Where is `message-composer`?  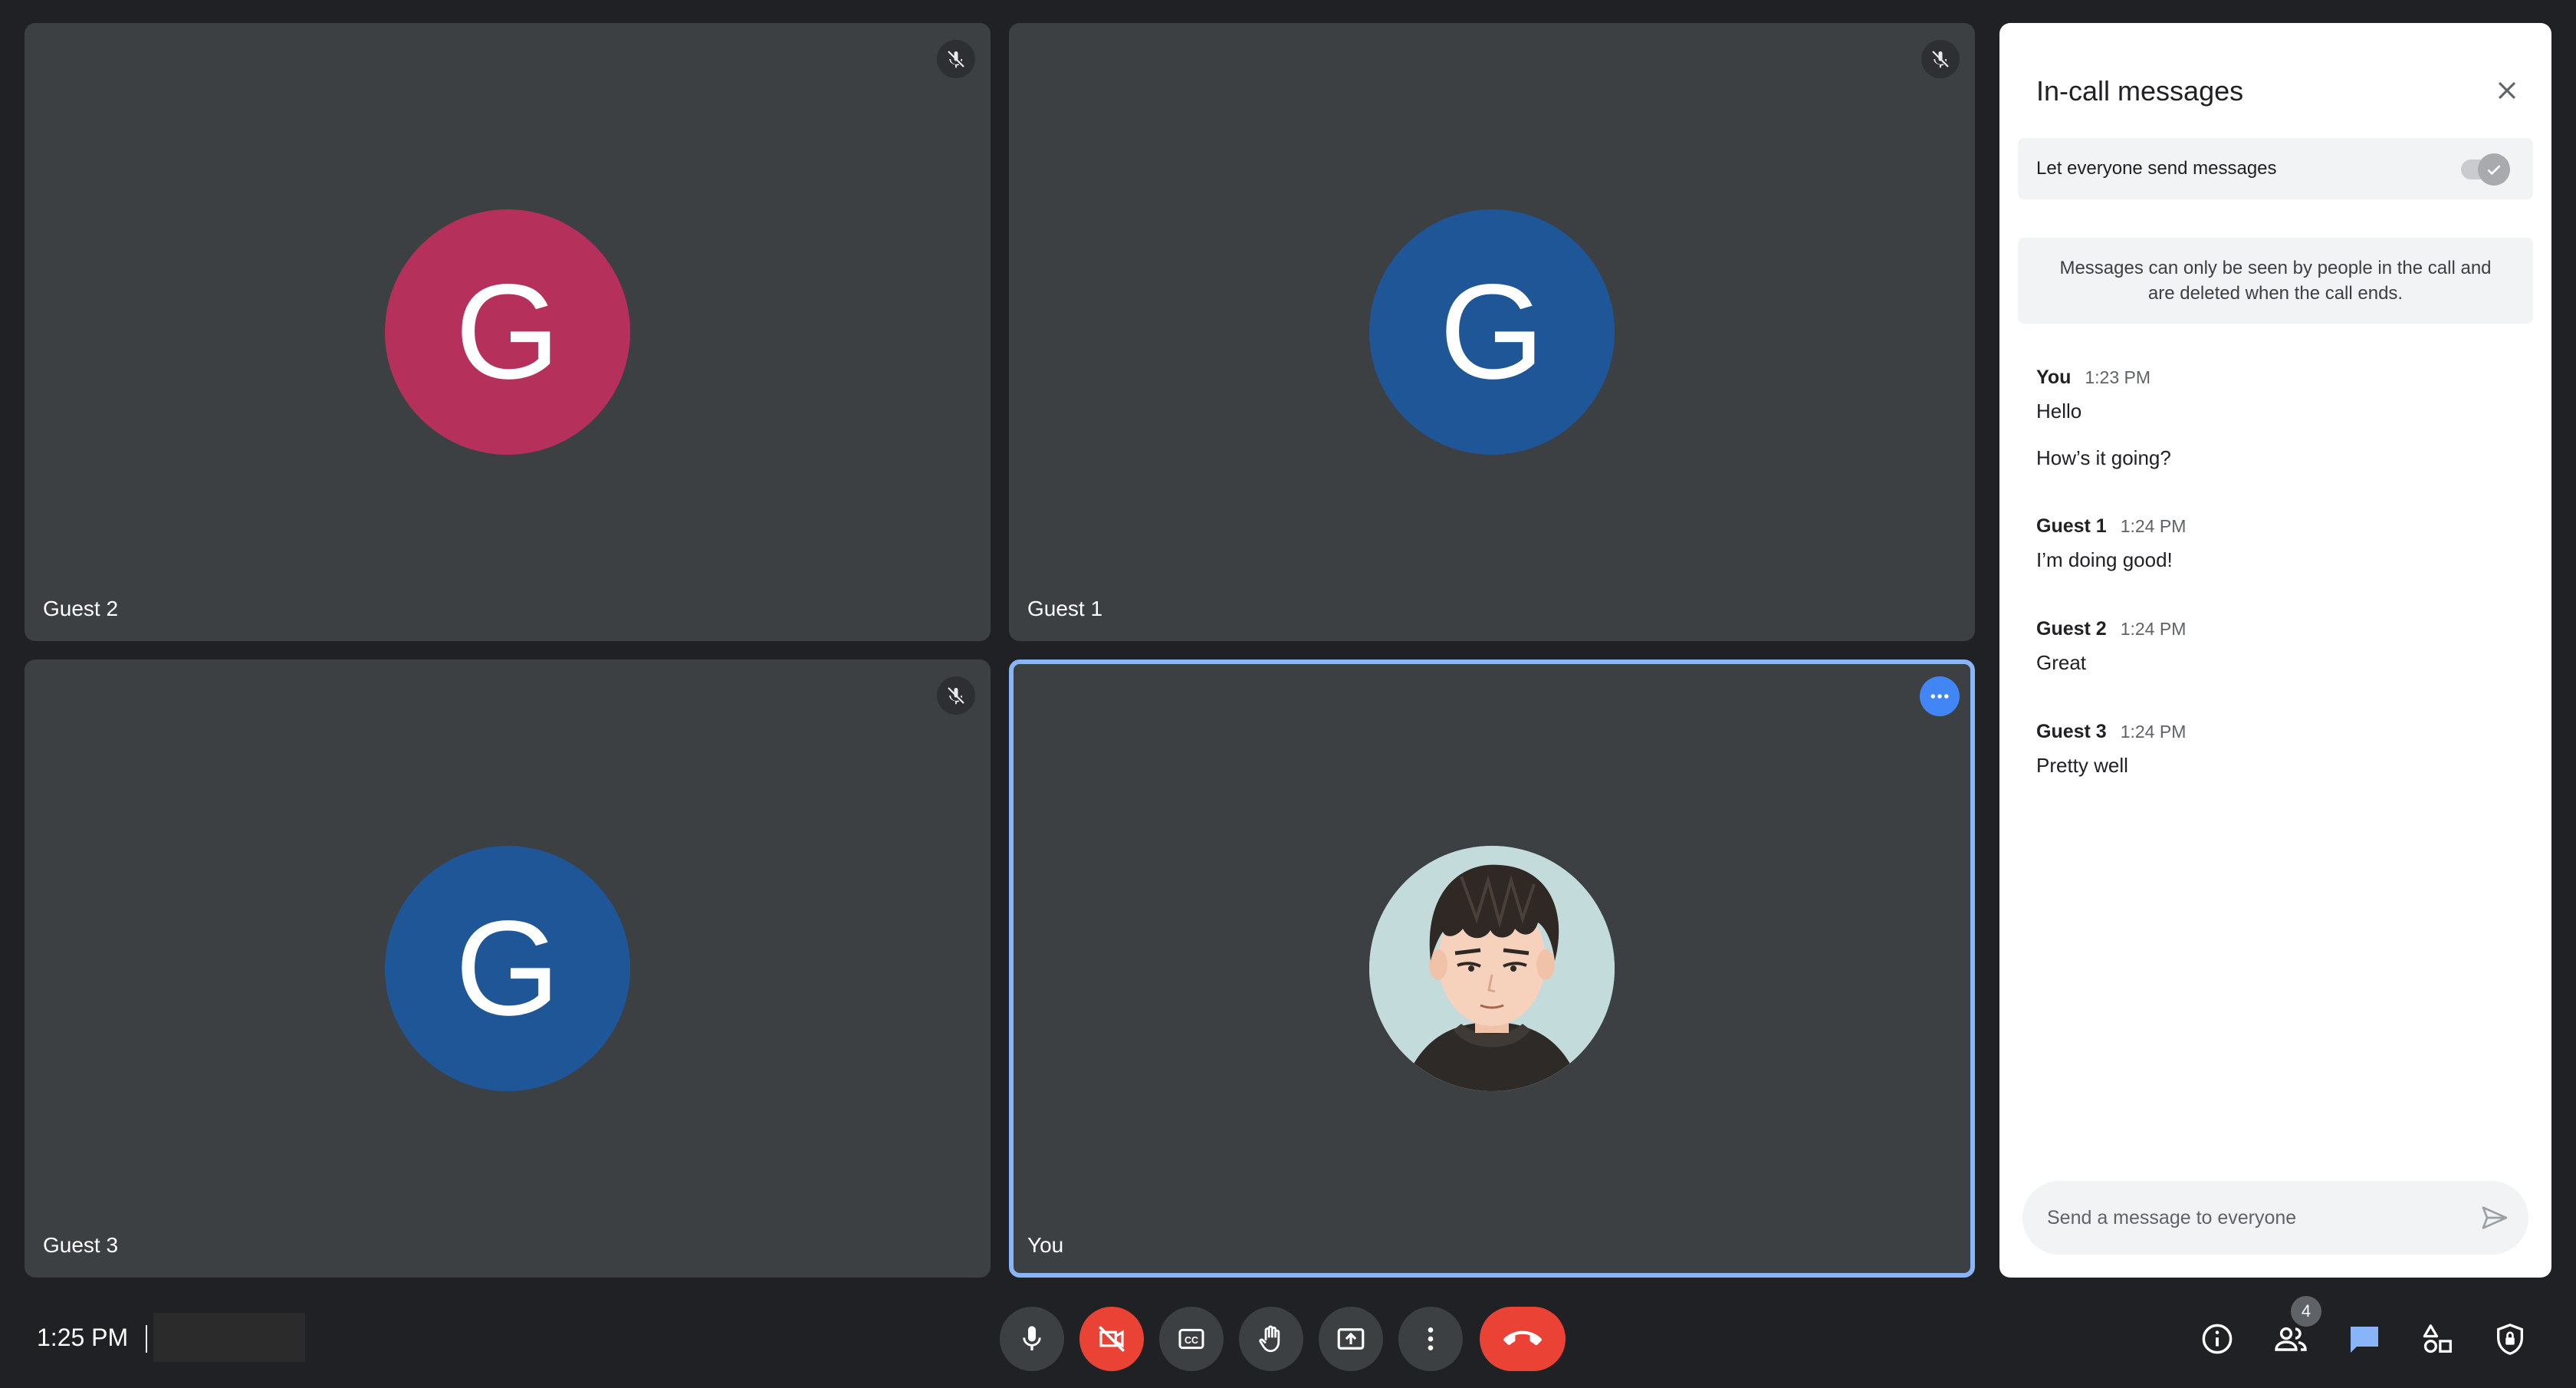 message-composer is located at coordinates (2275, 1218).